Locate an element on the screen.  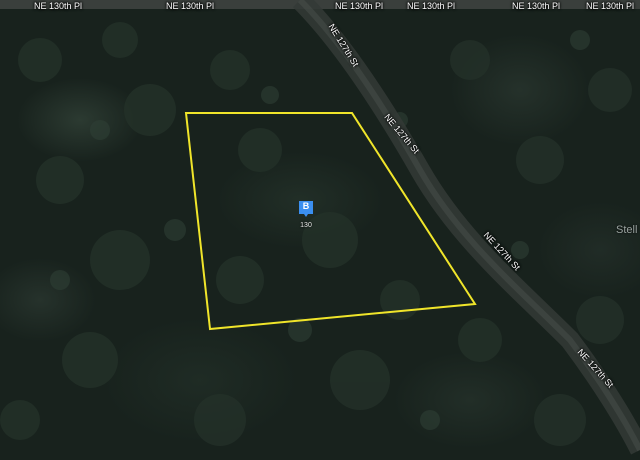
marker-badge: B is located at coordinates (306, 206).